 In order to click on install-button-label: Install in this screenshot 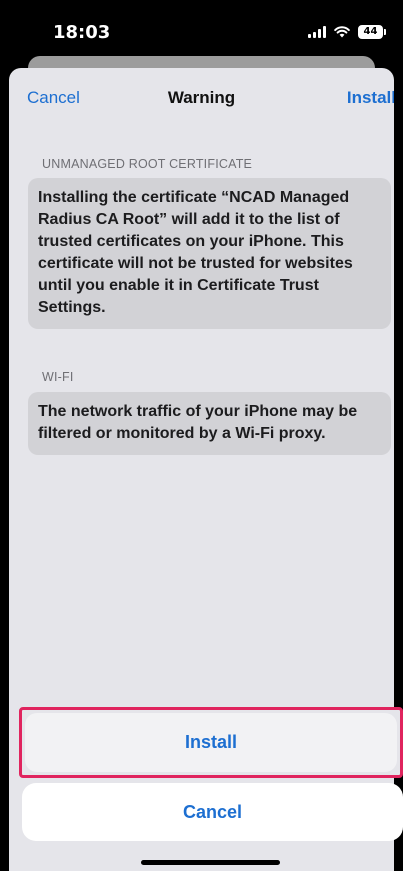, I will do `click(210, 742)`.